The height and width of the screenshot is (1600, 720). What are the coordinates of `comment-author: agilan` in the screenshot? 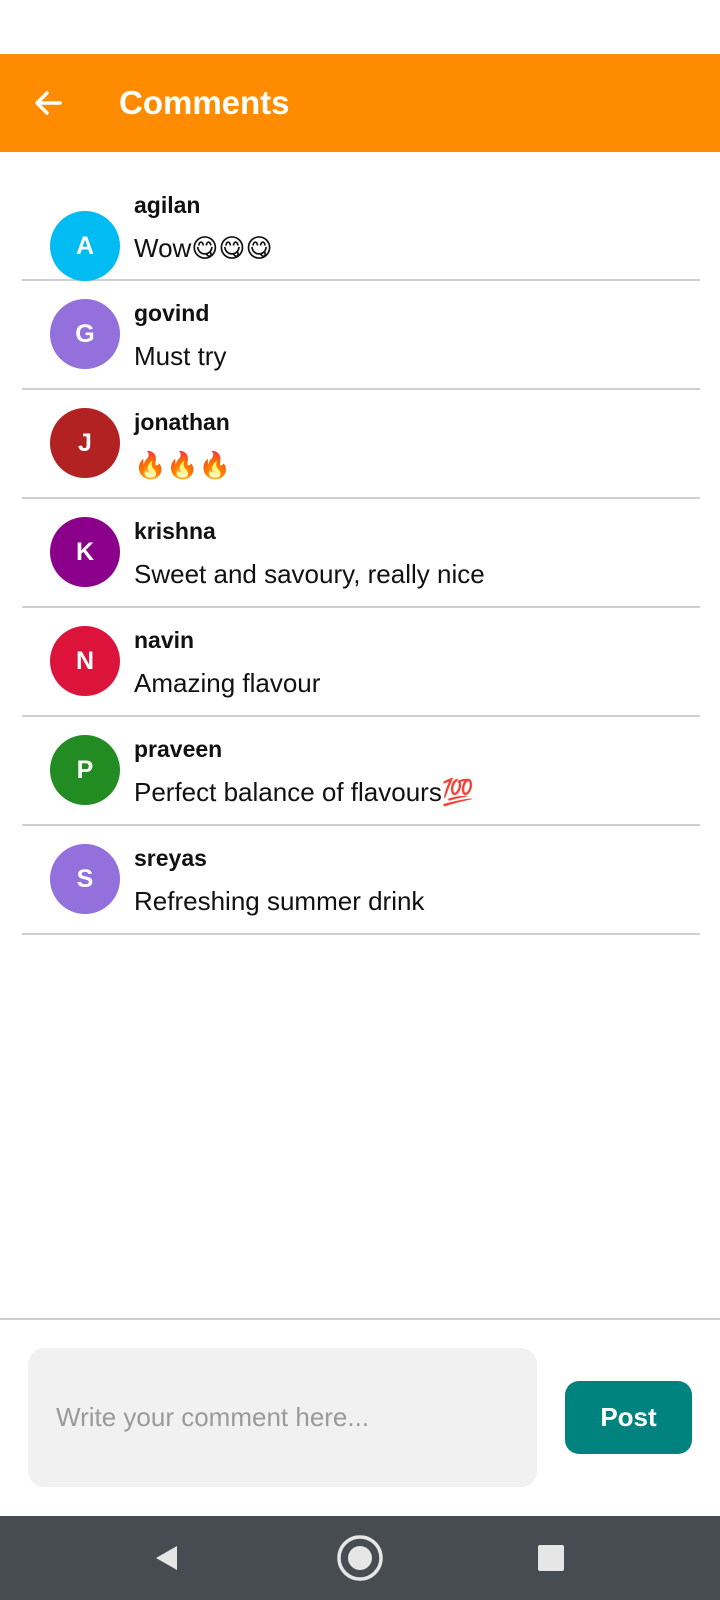 It's located at (167, 205).